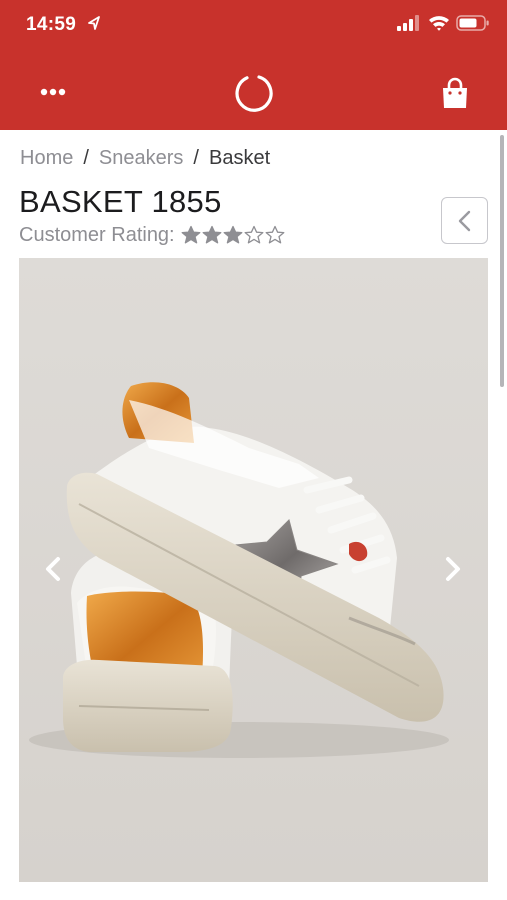 This screenshot has height=900, width=507. What do you see at coordinates (253, 65) in the screenshot?
I see `app-header: 14:59` at bounding box center [253, 65].